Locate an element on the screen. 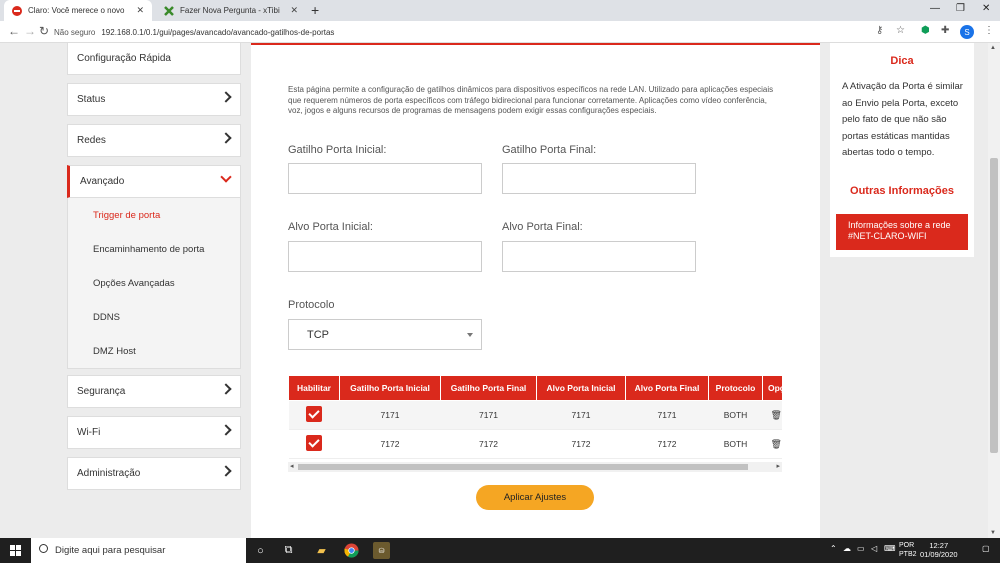 The width and height of the screenshot is (1000, 563). scroll-right-icon: ▸ is located at coordinates (778, 466).